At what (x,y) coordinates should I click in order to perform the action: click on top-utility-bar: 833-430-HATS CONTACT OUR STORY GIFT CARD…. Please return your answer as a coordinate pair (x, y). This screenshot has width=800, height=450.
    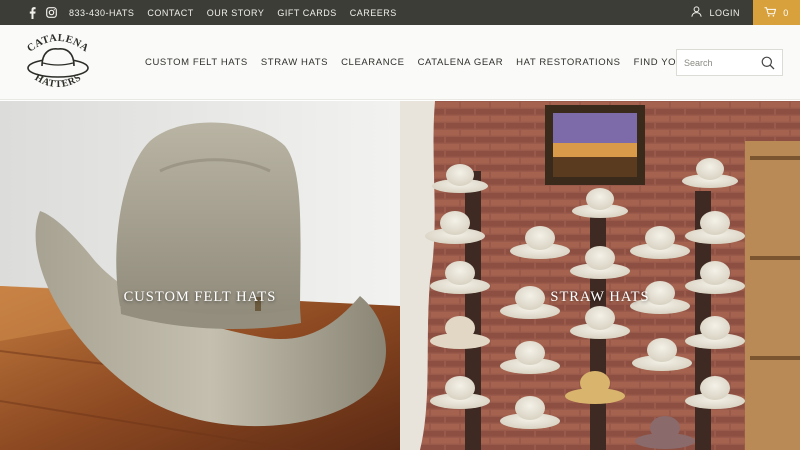
    Looking at the image, I should click on (400, 12).